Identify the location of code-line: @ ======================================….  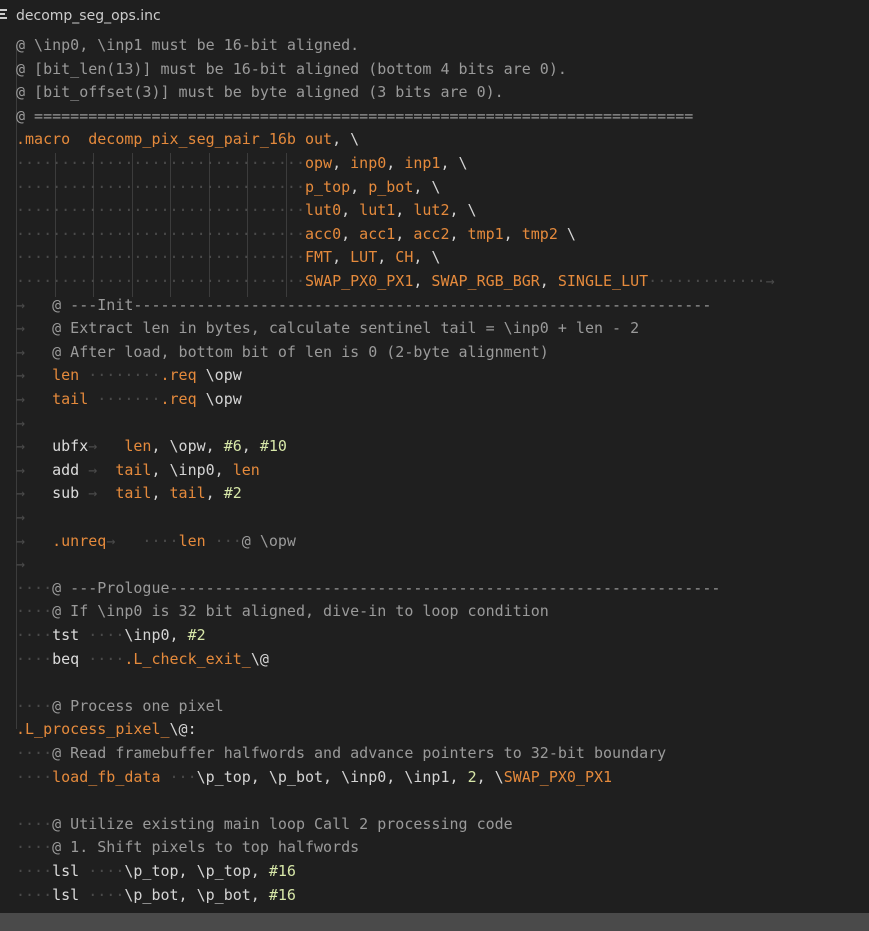
(354, 116).